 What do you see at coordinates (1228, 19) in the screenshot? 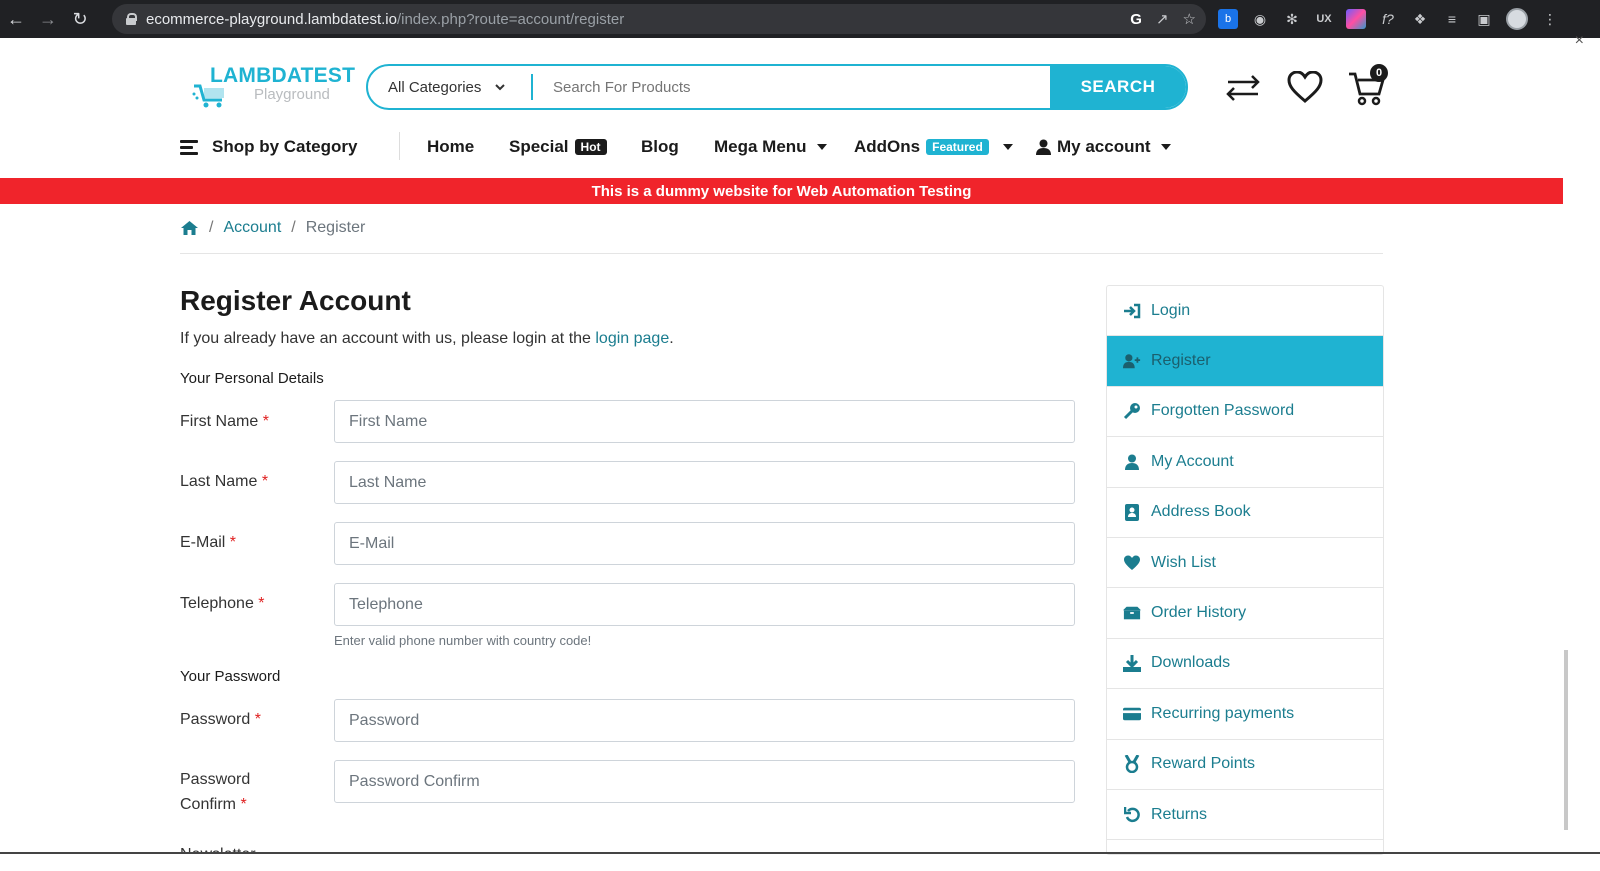
I see `extension-icon: b` at bounding box center [1228, 19].